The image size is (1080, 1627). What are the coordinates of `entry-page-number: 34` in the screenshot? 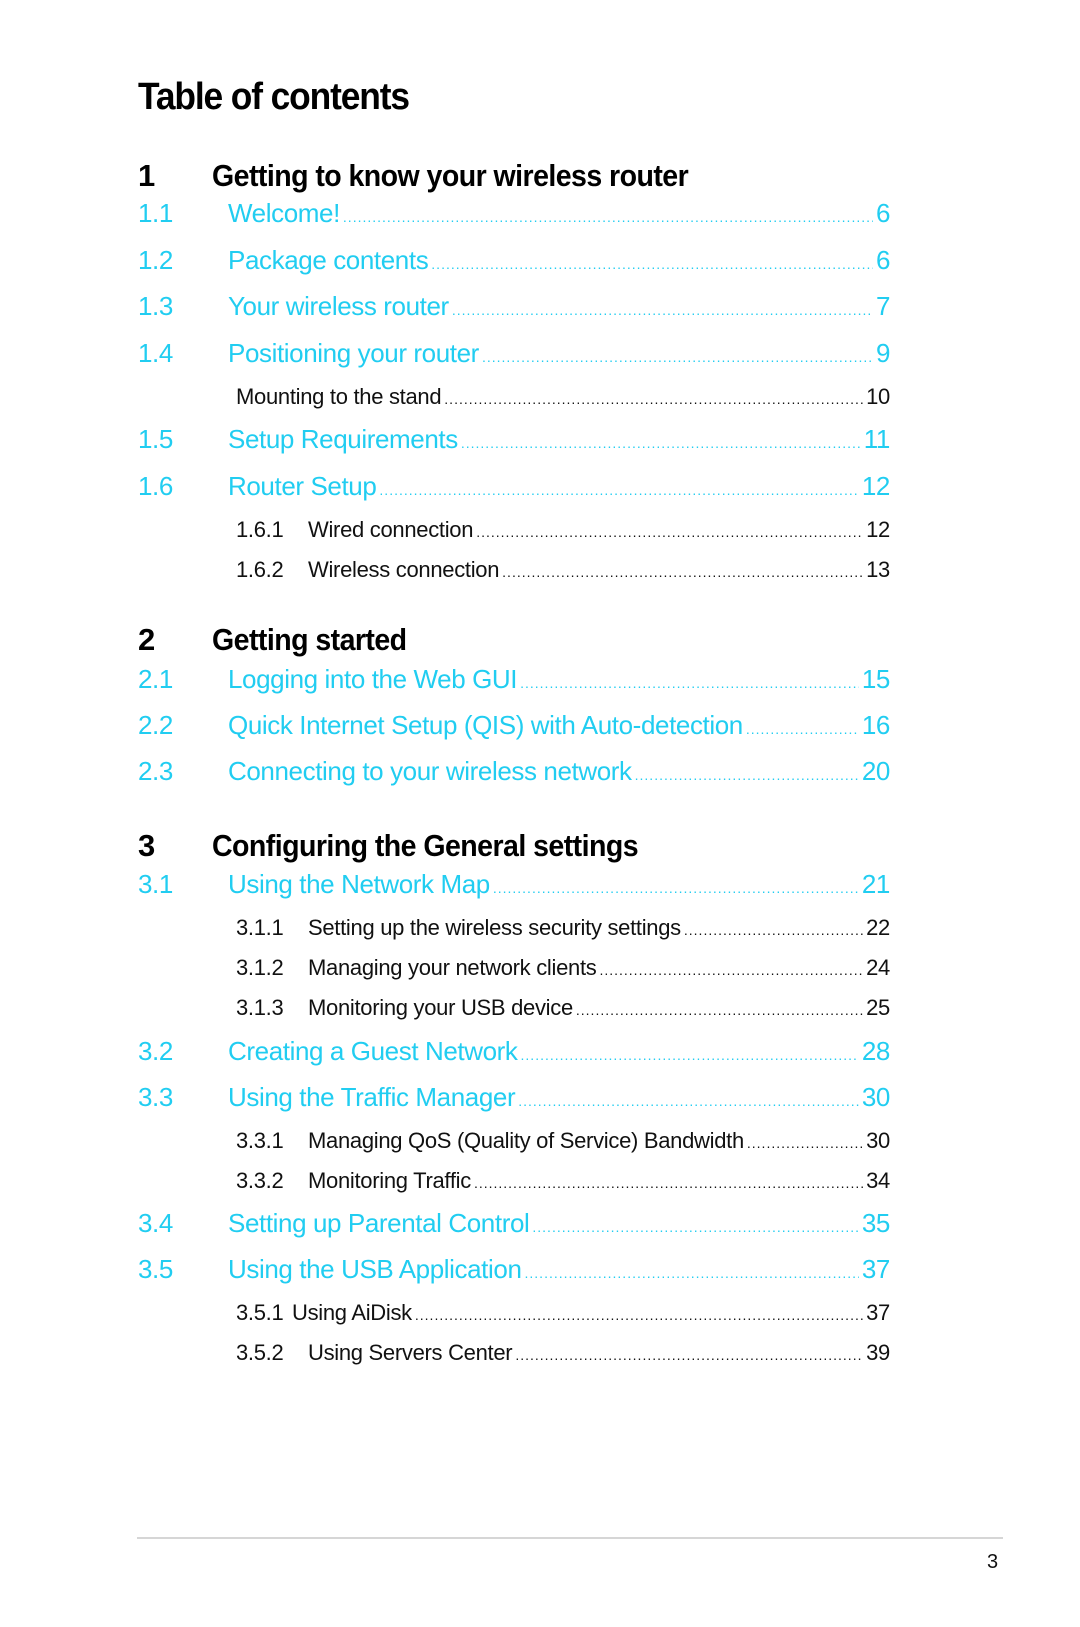 It's located at (878, 1181).